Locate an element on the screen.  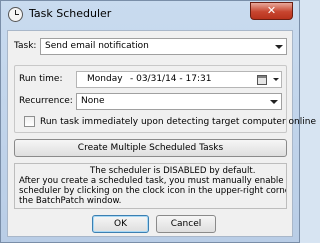
create-multiple-tasks-button: Create Multiple Scheduled Tasks is located at coordinates (150, 148).